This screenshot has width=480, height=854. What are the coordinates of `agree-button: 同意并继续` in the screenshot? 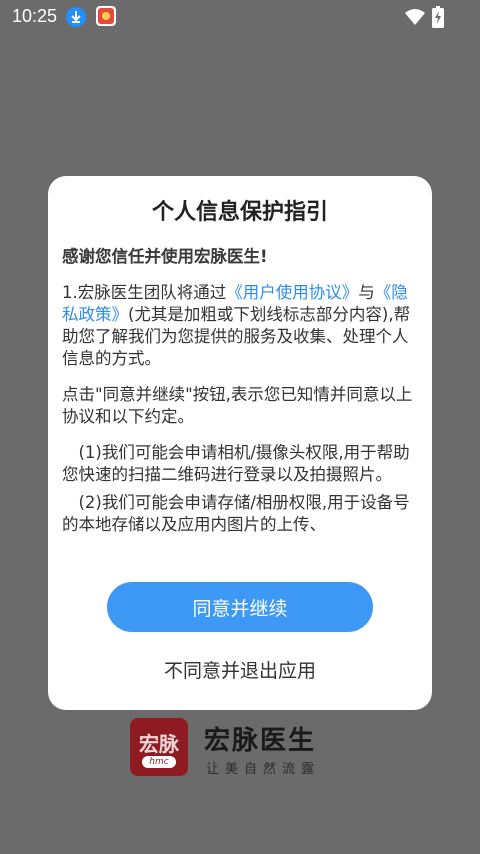 It's located at (240, 607).